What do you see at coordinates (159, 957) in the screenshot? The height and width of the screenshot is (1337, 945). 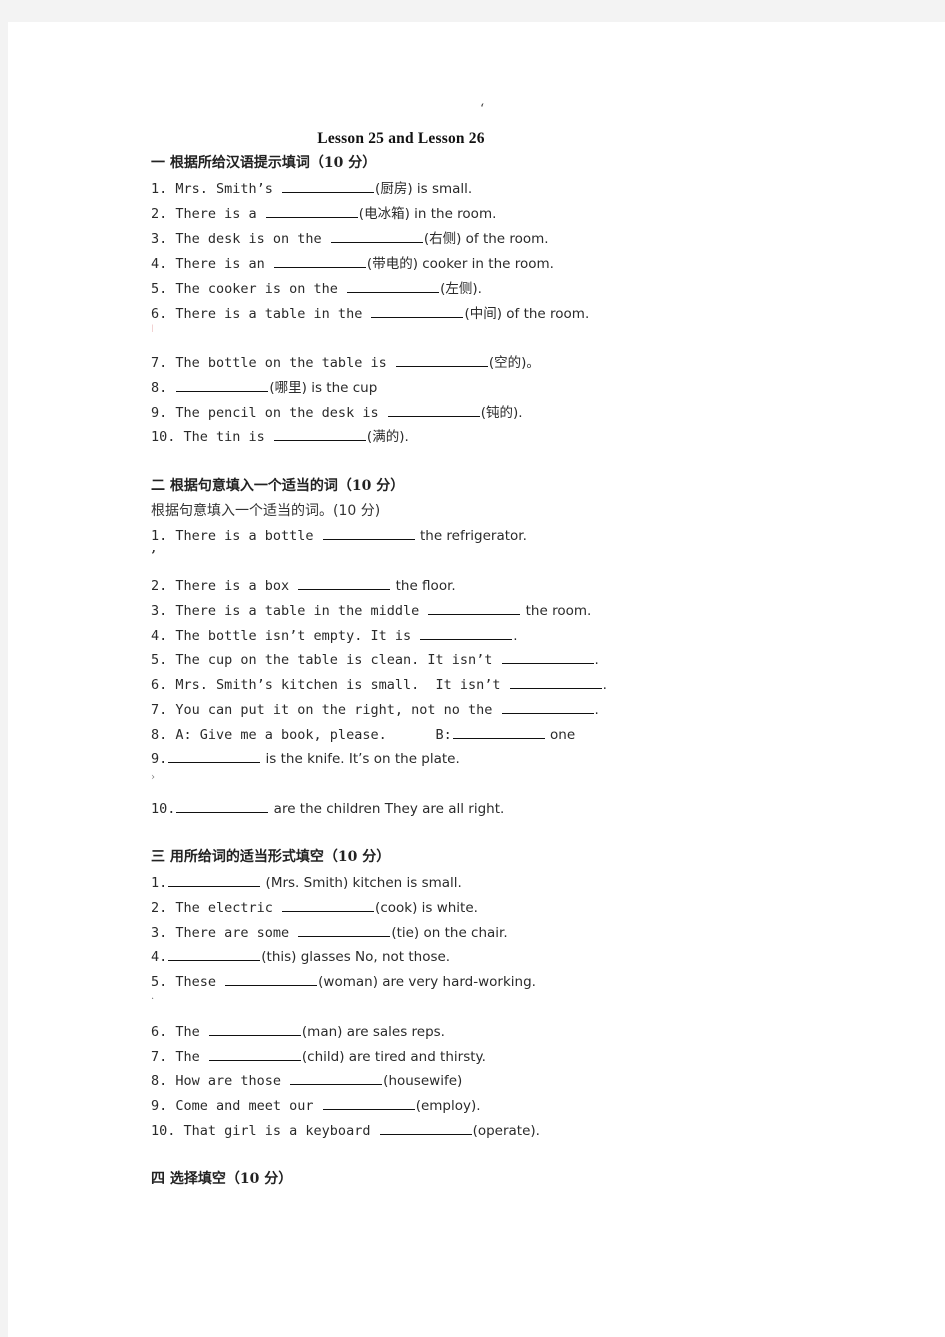 I see `question-text-before: 4.` at bounding box center [159, 957].